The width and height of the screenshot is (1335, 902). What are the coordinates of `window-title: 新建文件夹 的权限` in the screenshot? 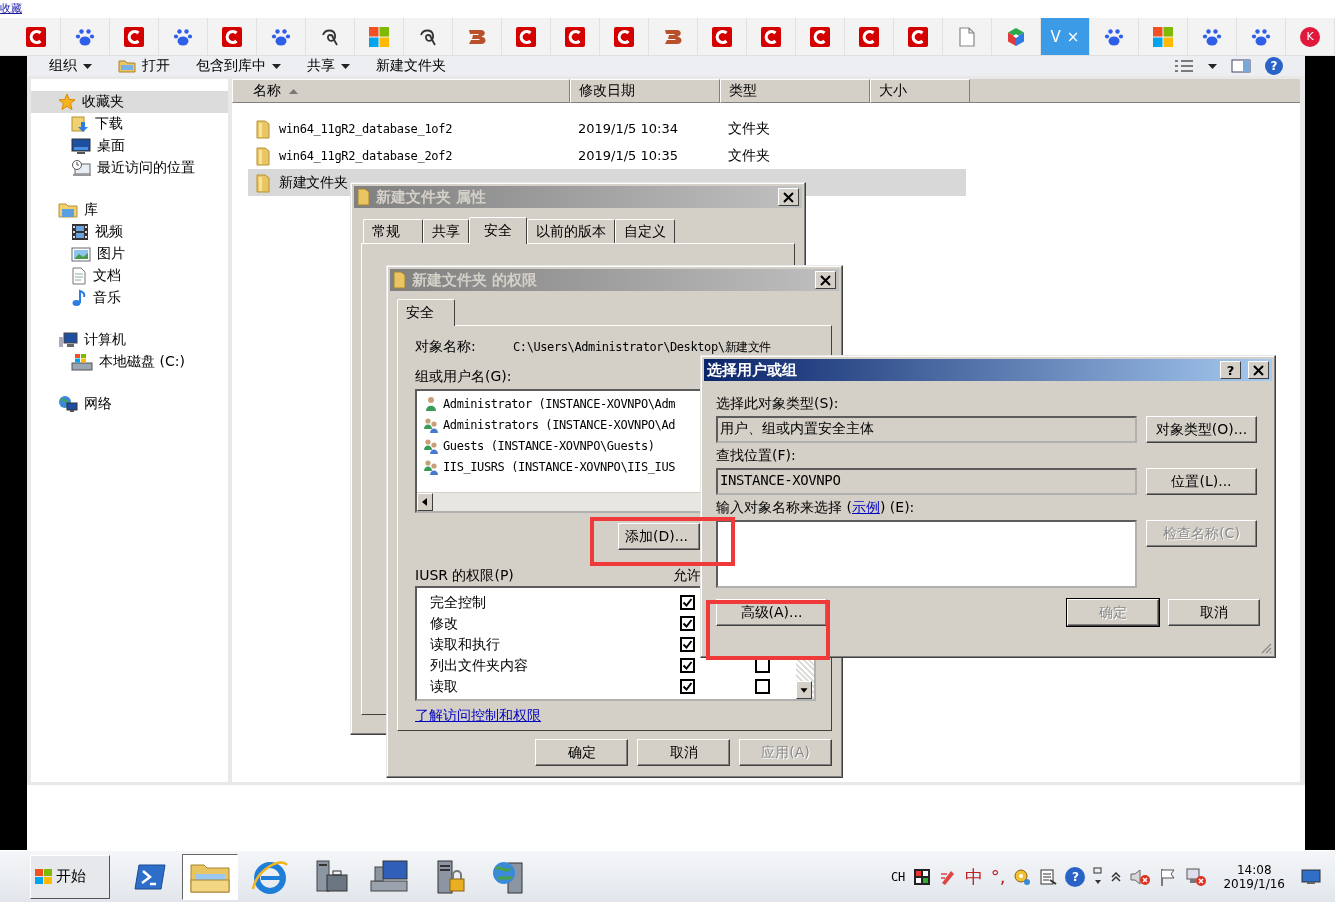 It's located at (475, 280).